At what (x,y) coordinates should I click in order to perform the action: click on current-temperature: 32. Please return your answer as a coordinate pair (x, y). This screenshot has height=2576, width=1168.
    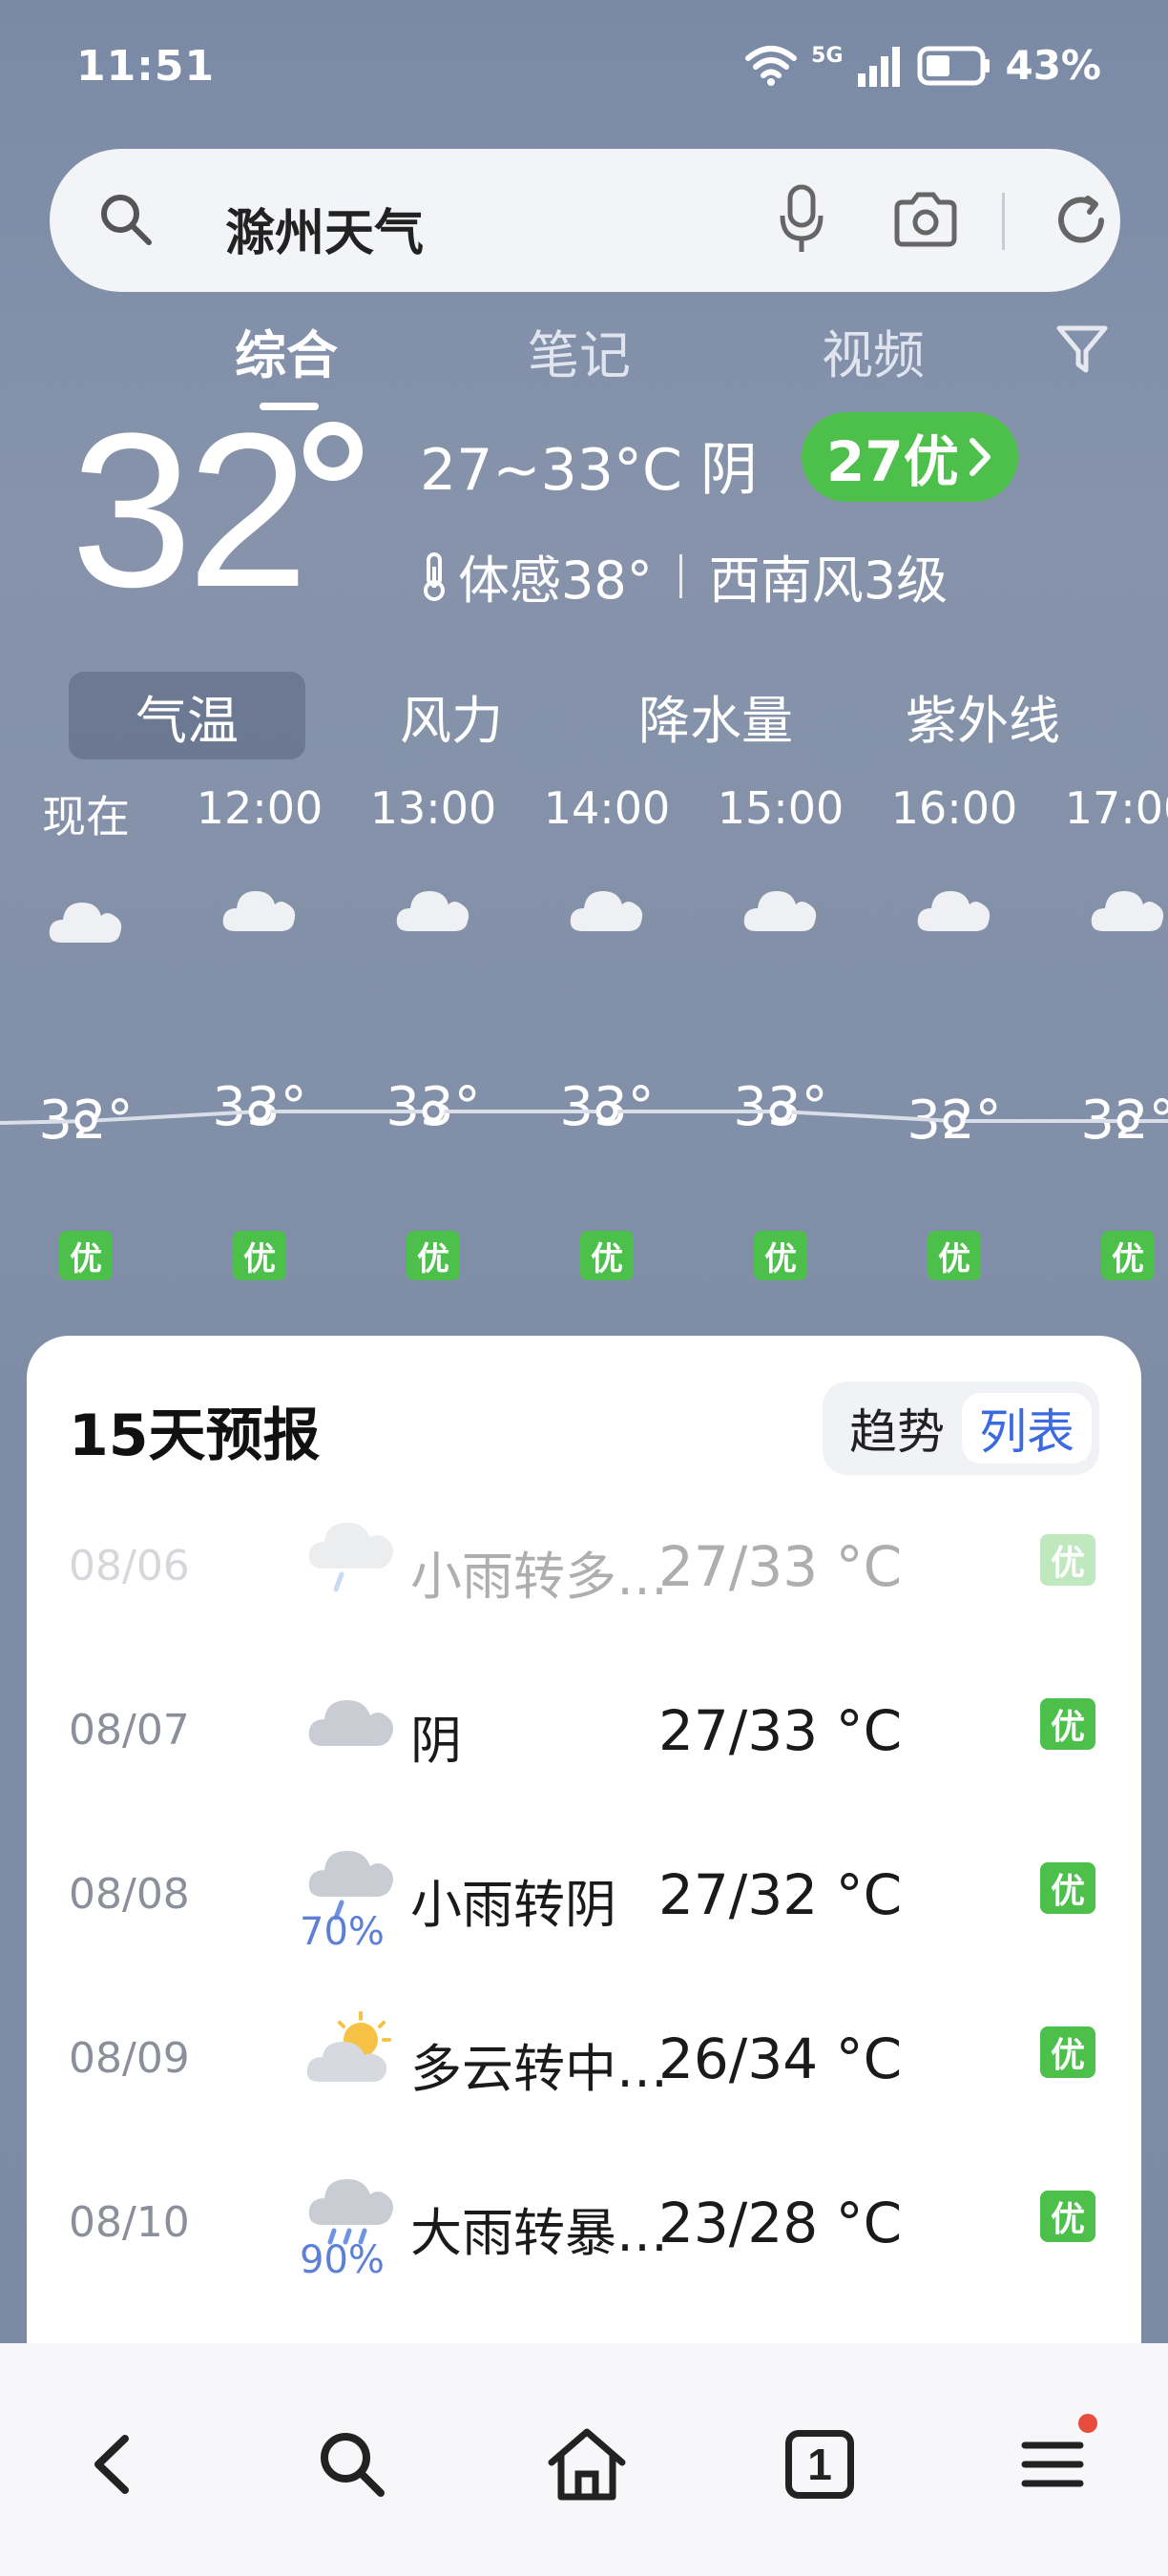
    Looking at the image, I should click on (190, 510).